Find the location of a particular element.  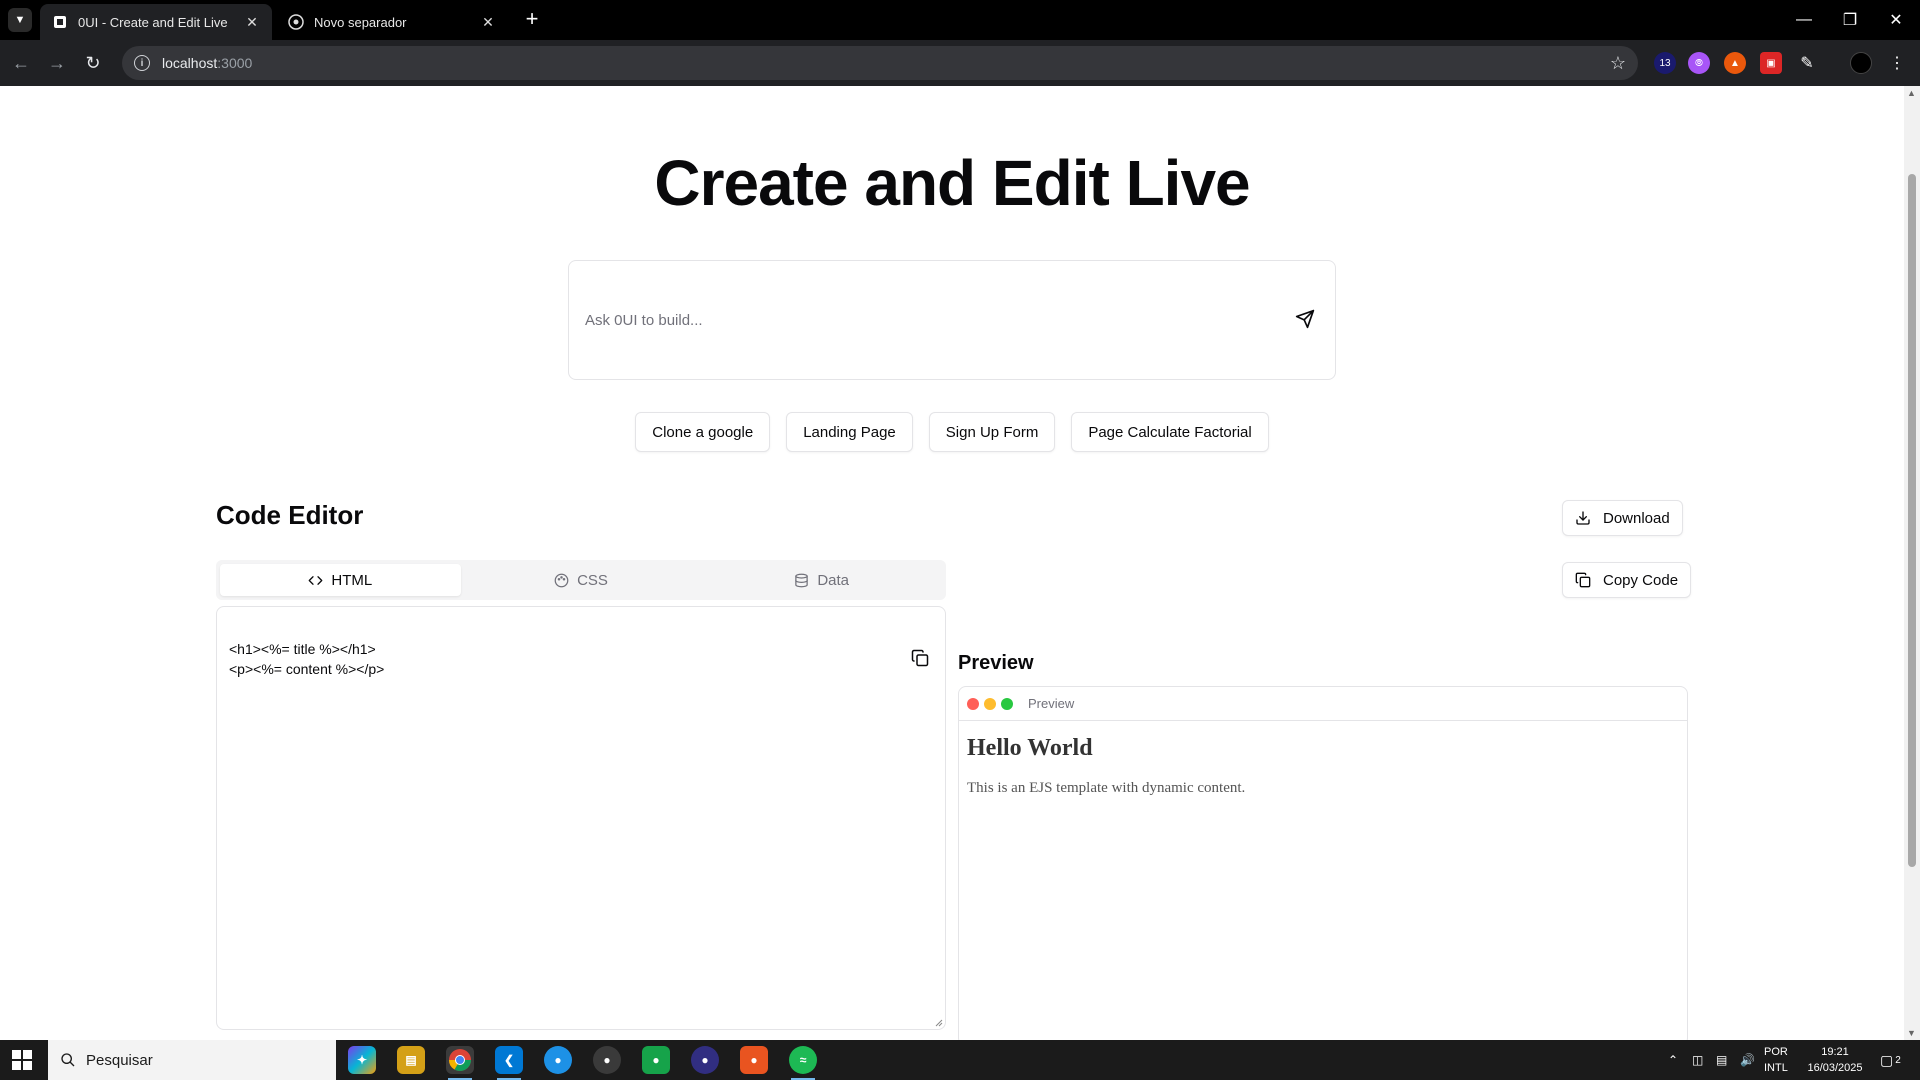

extension-fox-icon: ▲ is located at coordinates (1735, 63).